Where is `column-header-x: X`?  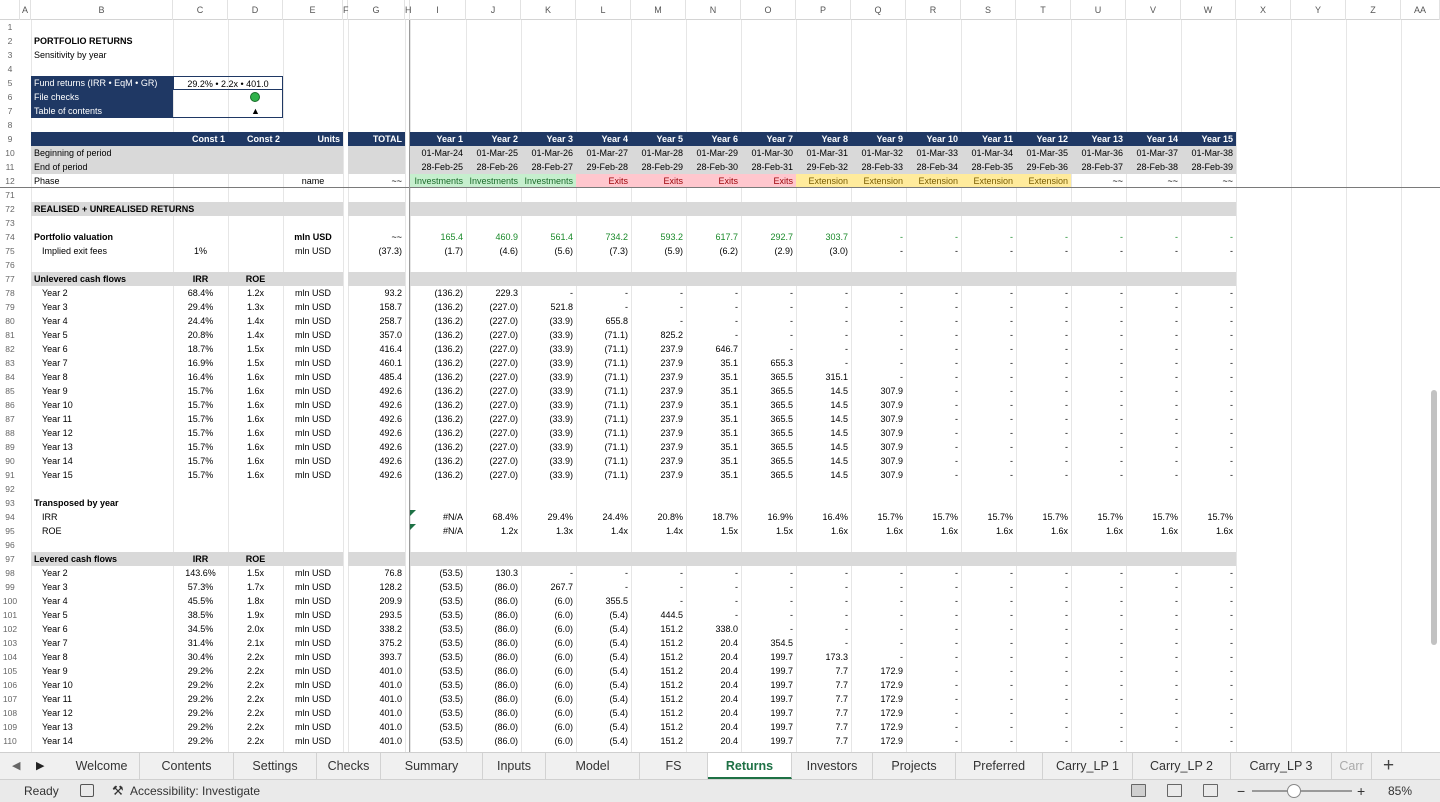 column-header-x: X is located at coordinates (1263, 10).